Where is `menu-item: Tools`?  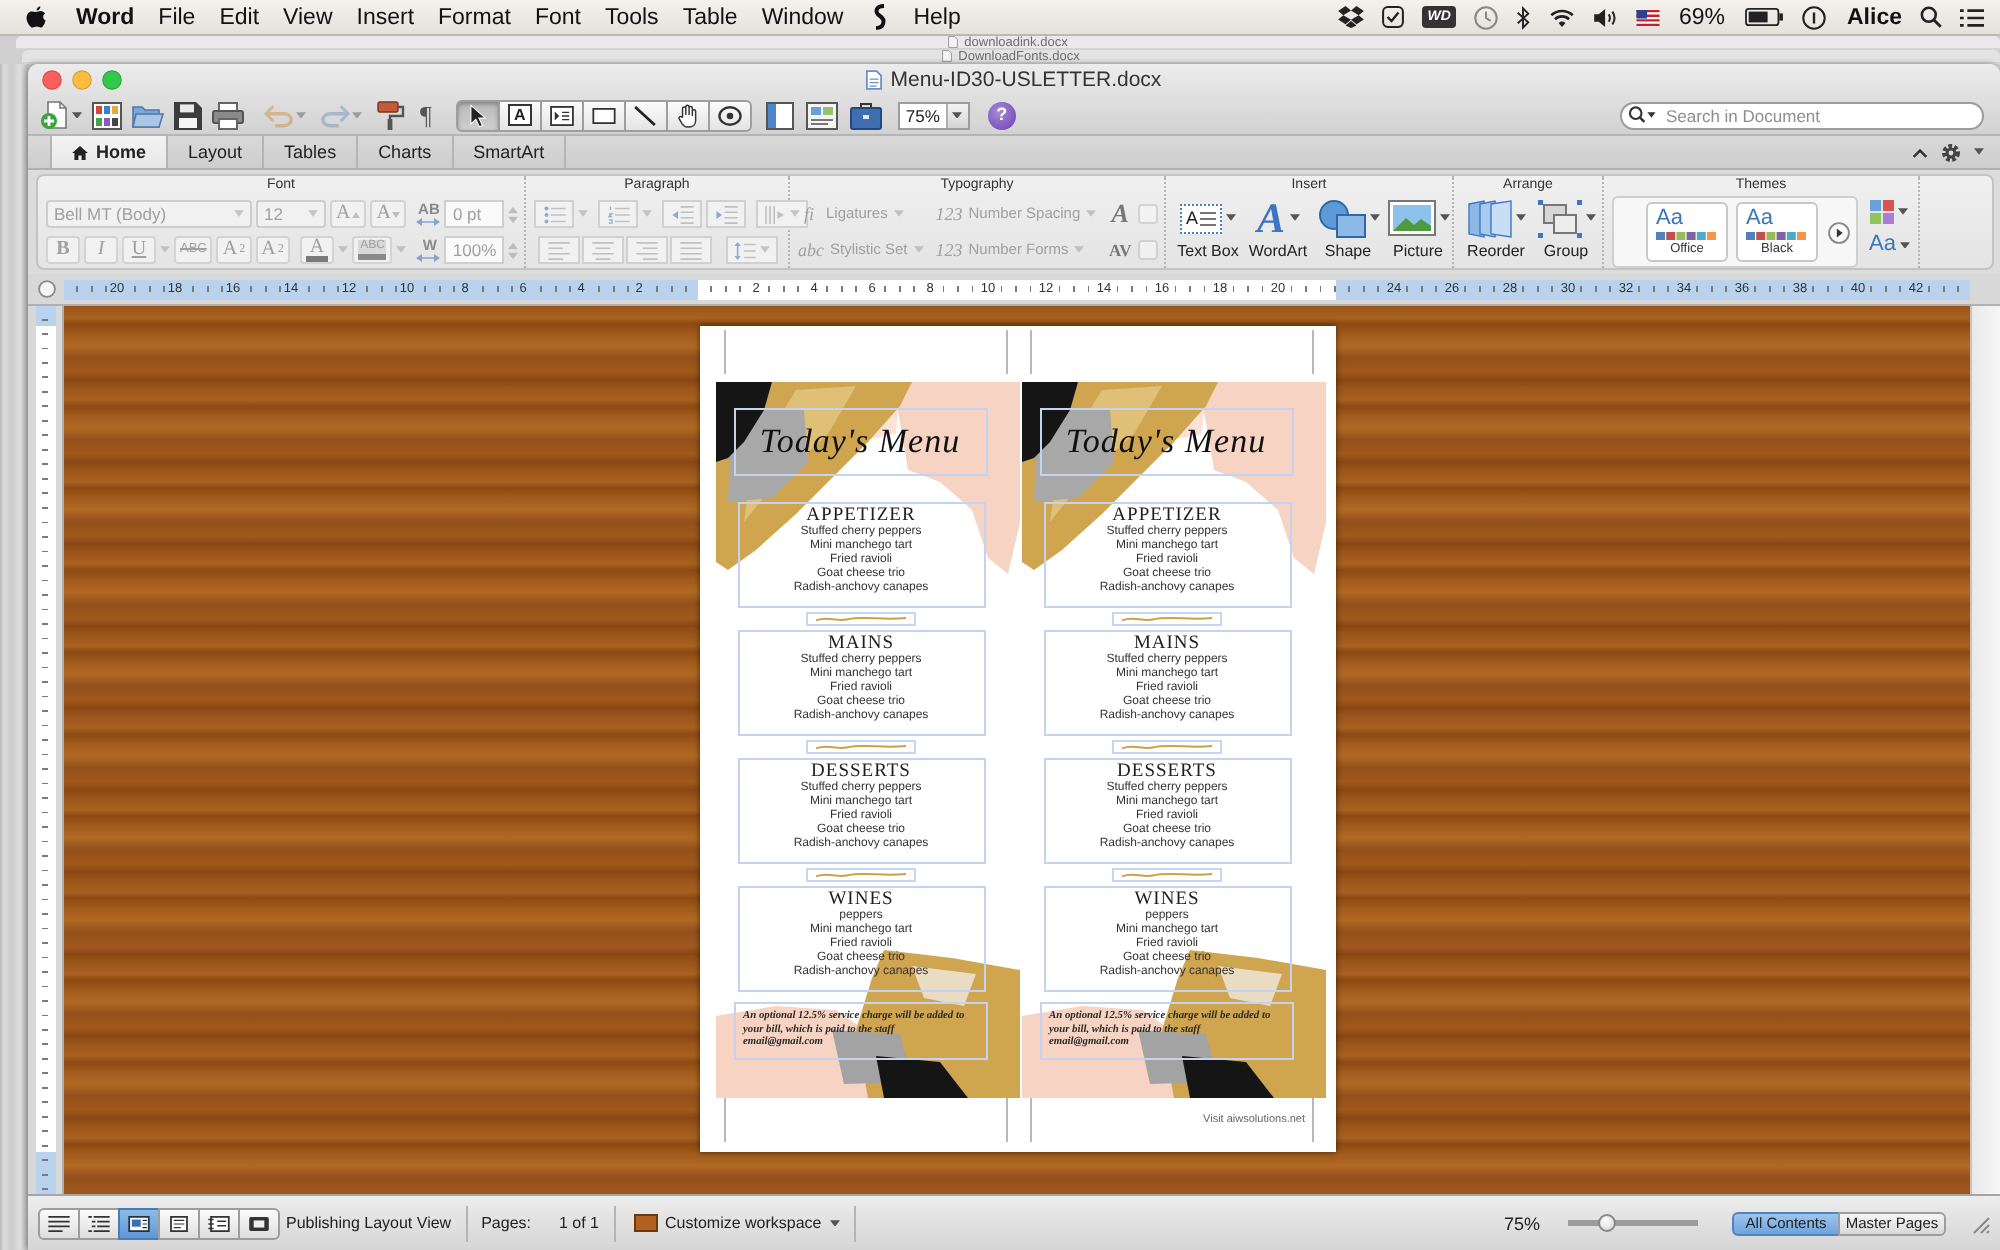 menu-item: Tools is located at coordinates (631, 17).